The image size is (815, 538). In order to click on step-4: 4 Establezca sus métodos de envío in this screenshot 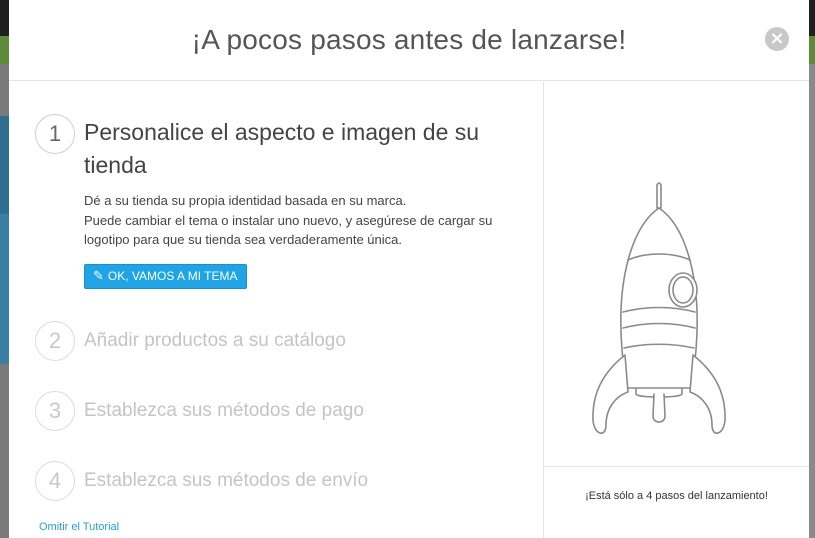, I will do `click(201, 481)`.